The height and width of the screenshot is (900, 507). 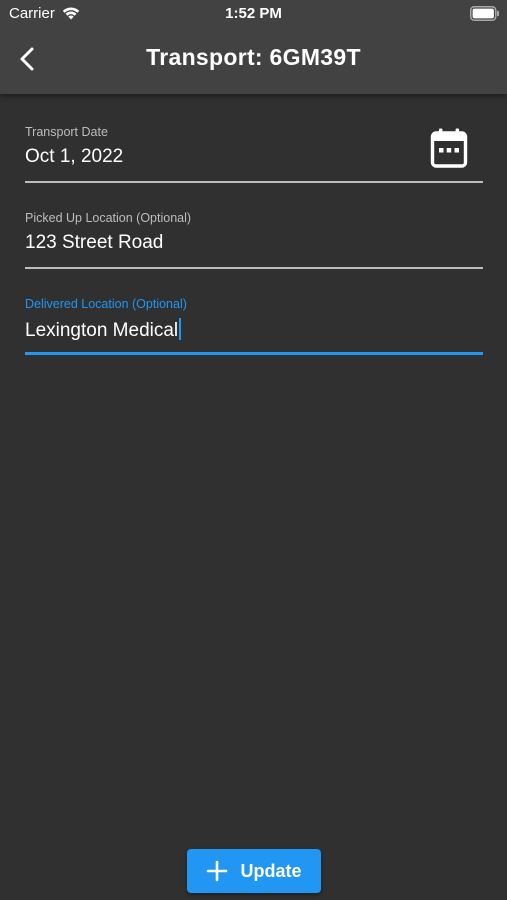 What do you see at coordinates (254, 353) in the screenshot?
I see `delivered-location-underline` at bounding box center [254, 353].